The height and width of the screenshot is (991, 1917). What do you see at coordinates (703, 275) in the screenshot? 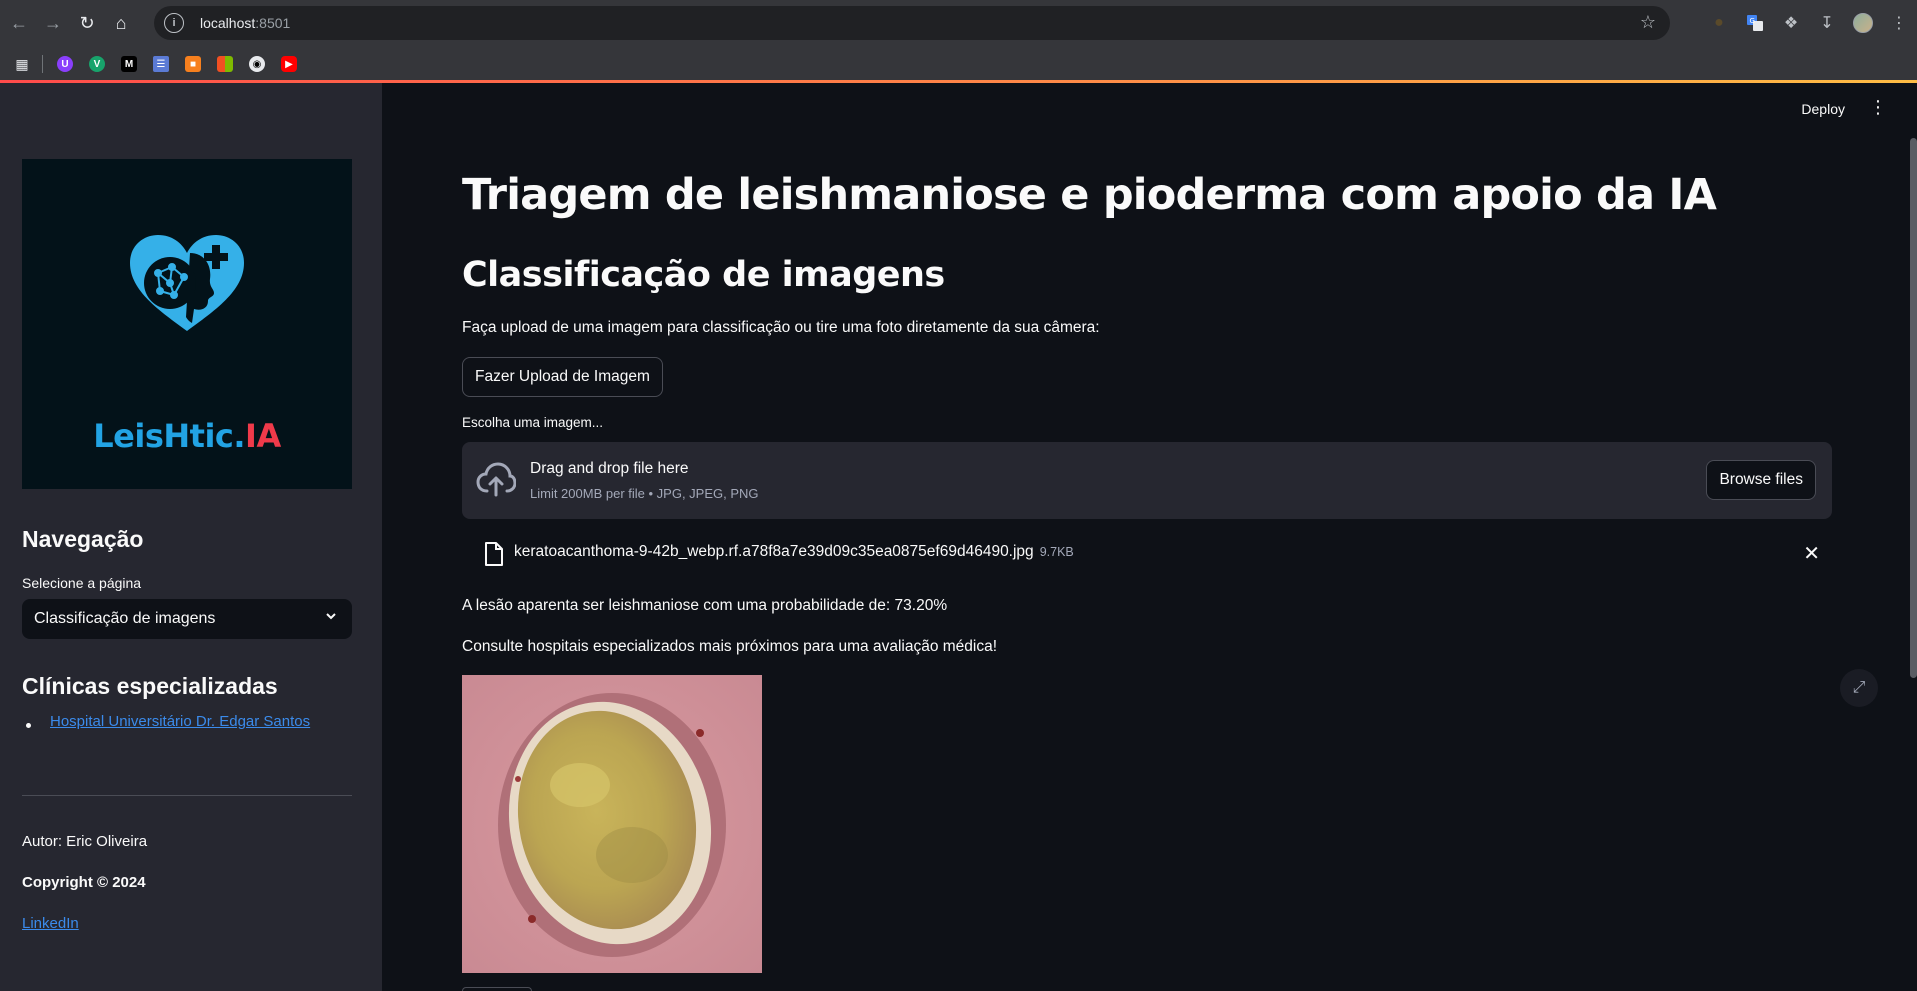
I see `section-title: Classificação de imagens` at bounding box center [703, 275].